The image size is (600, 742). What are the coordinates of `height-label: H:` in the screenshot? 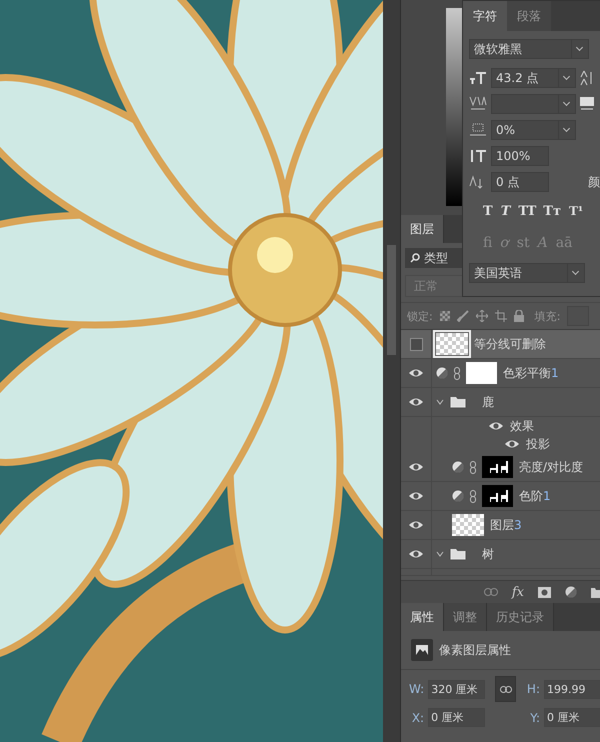 It's located at (533, 689).